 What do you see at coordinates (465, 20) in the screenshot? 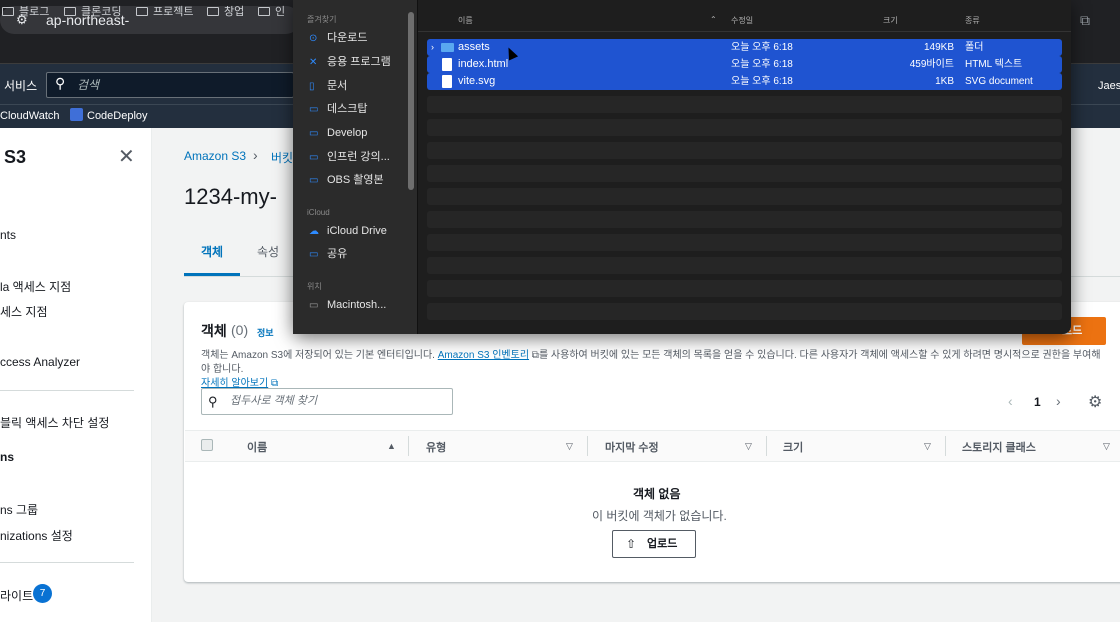
I see `header-name: 이름` at bounding box center [465, 20].